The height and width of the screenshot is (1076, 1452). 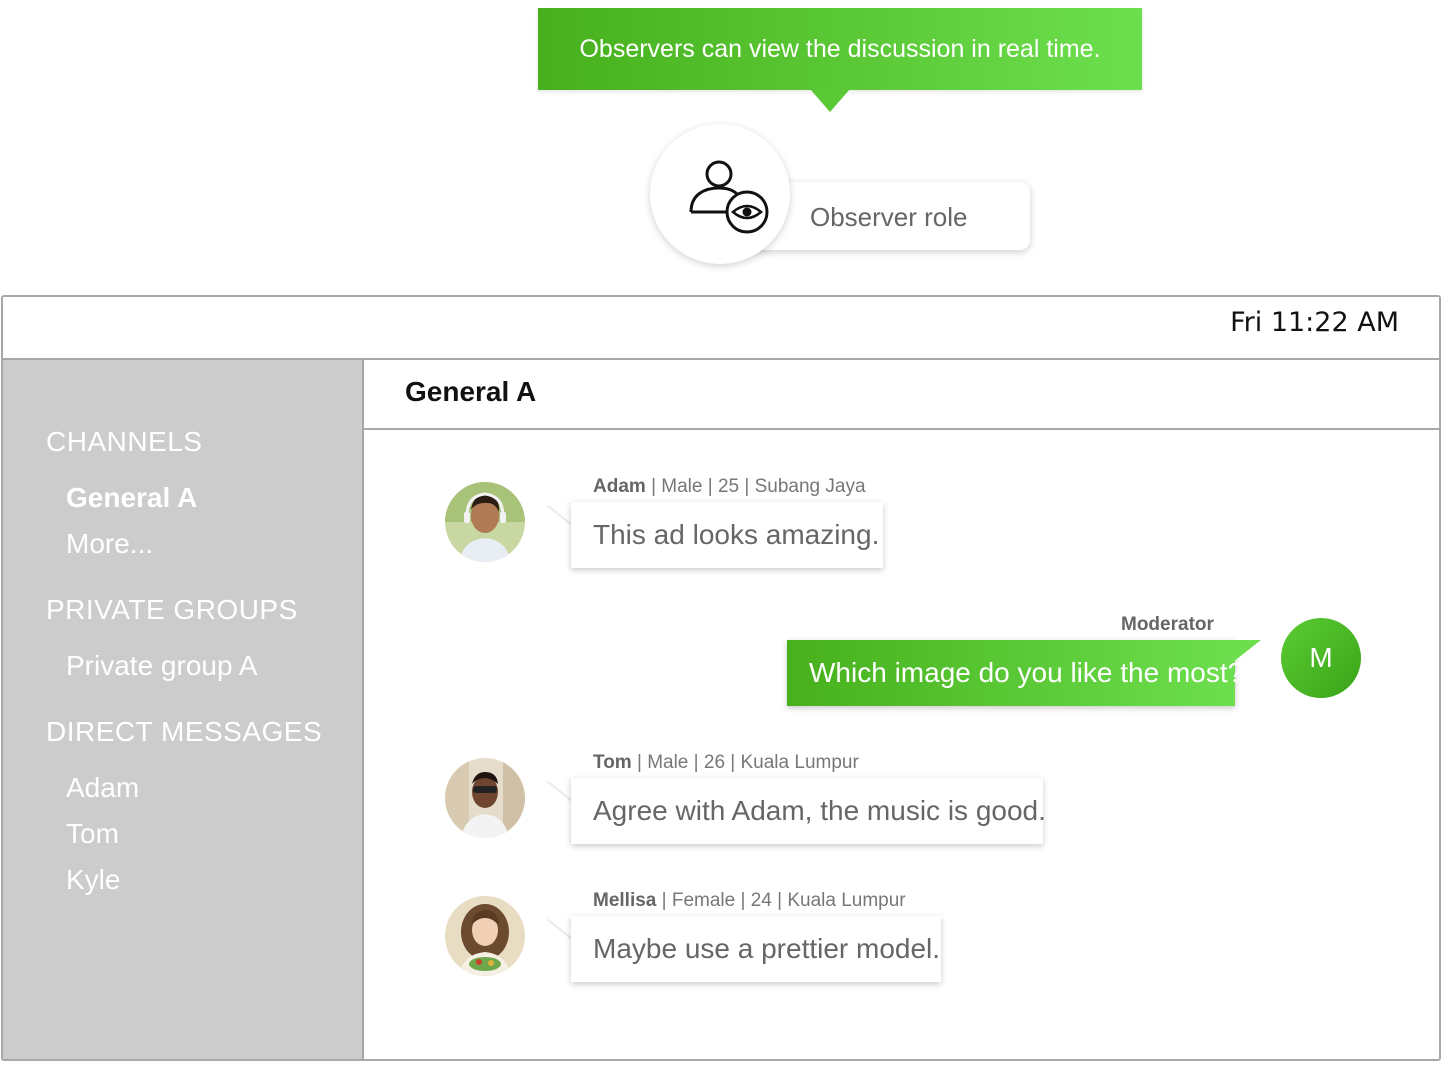 I want to click on channels-heading: CHANNELS, so click(x=124, y=441).